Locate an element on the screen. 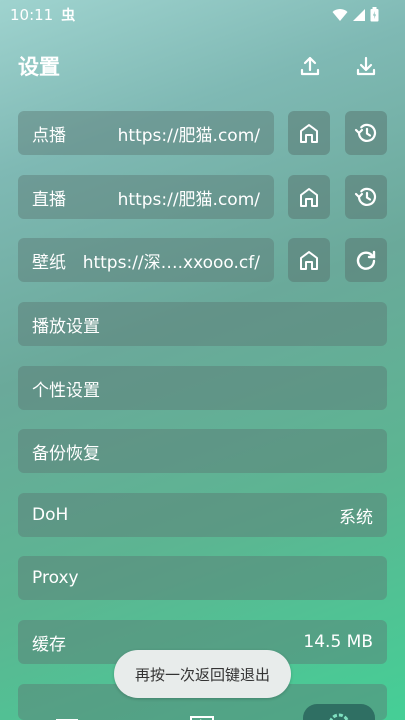 This screenshot has width=405, height=720. page-title: 设置 is located at coordinates (39, 67).